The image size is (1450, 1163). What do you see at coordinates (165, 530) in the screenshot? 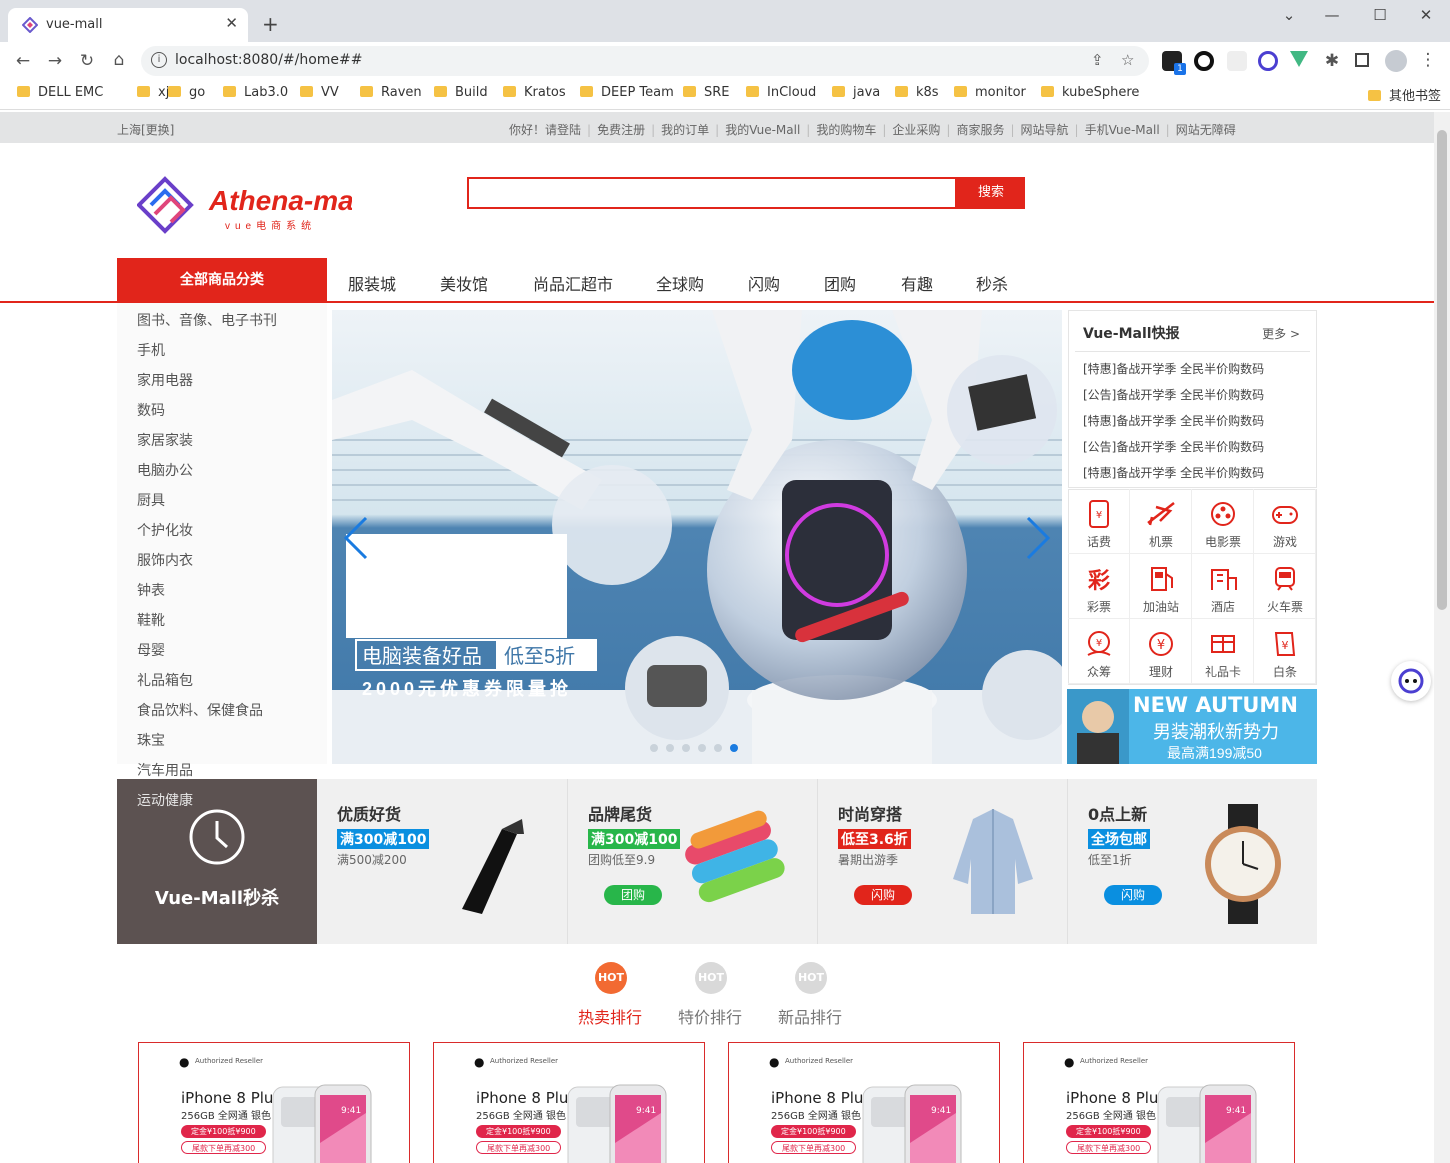
I see `category-item: 个护化妆` at bounding box center [165, 530].